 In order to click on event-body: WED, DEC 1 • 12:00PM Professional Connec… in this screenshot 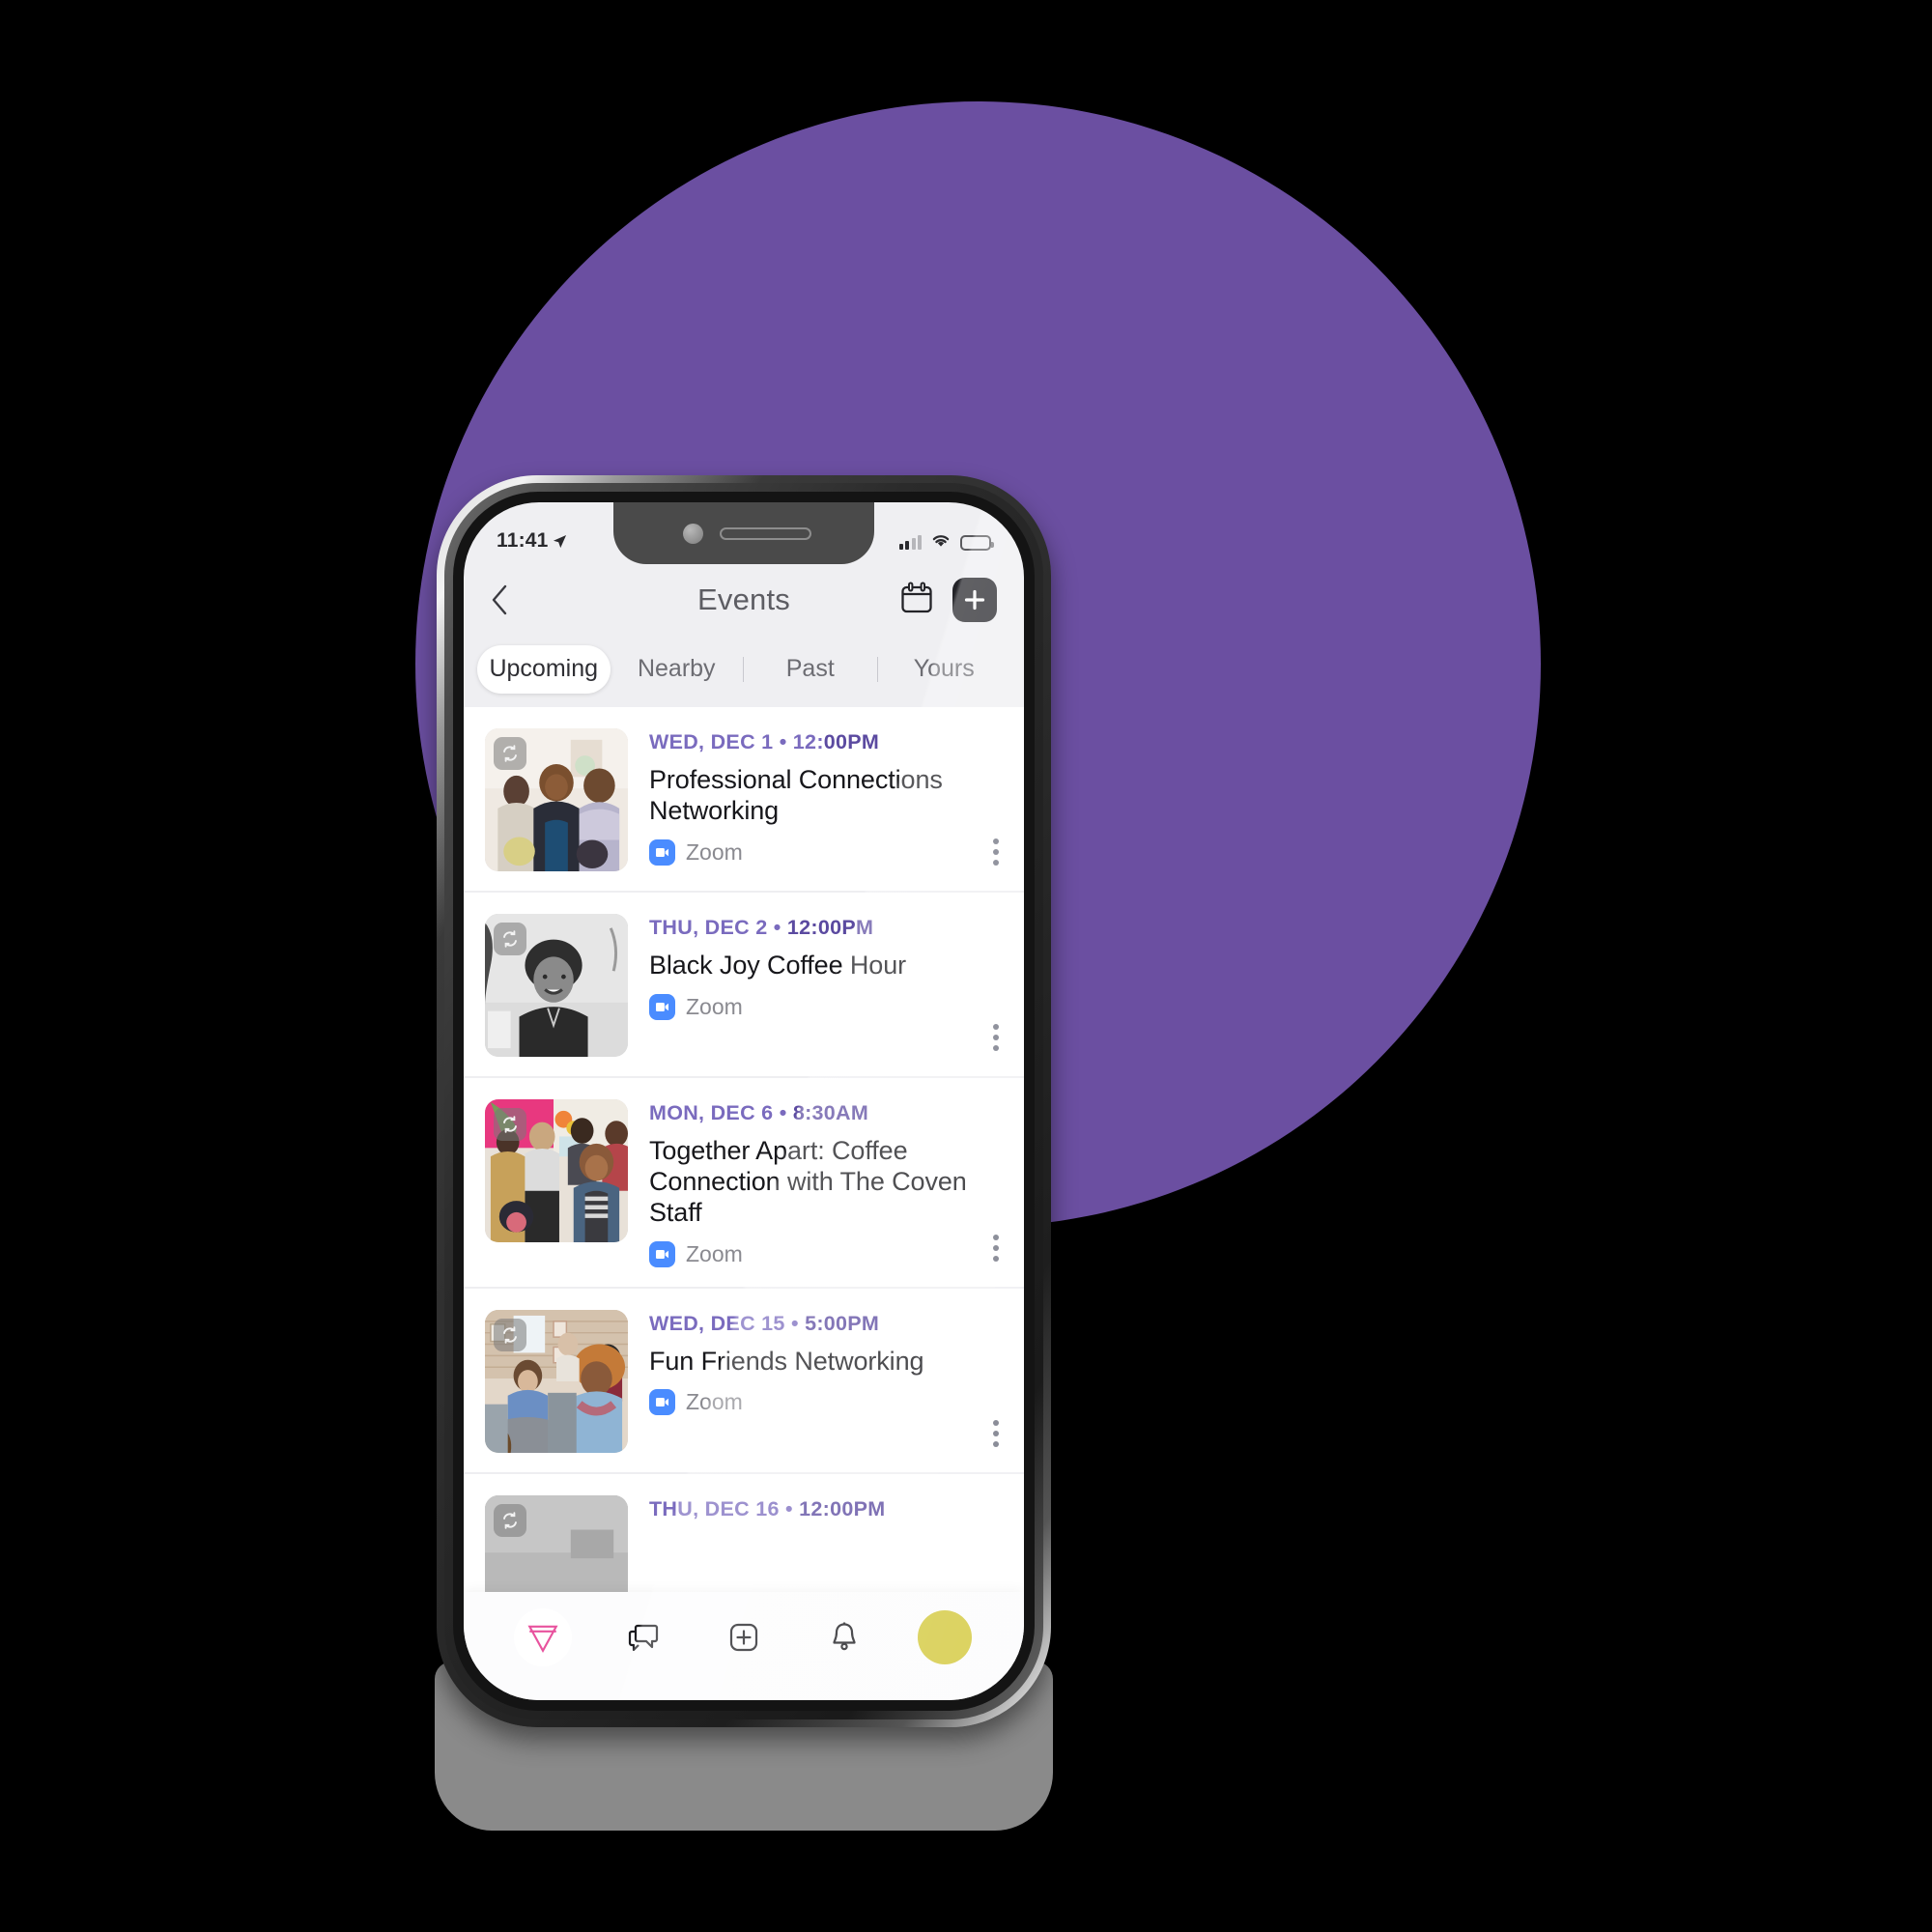, I will do `click(827, 799)`.